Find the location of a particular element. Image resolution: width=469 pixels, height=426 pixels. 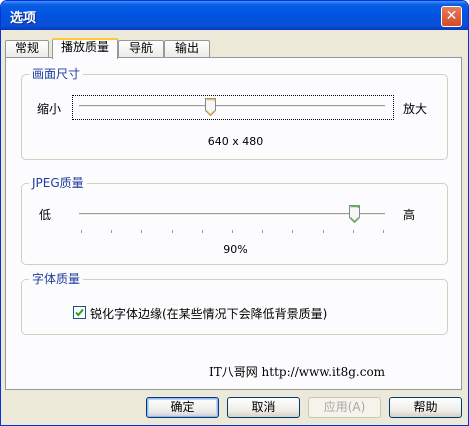

cancel-button-label: 取消 is located at coordinates (263, 407).